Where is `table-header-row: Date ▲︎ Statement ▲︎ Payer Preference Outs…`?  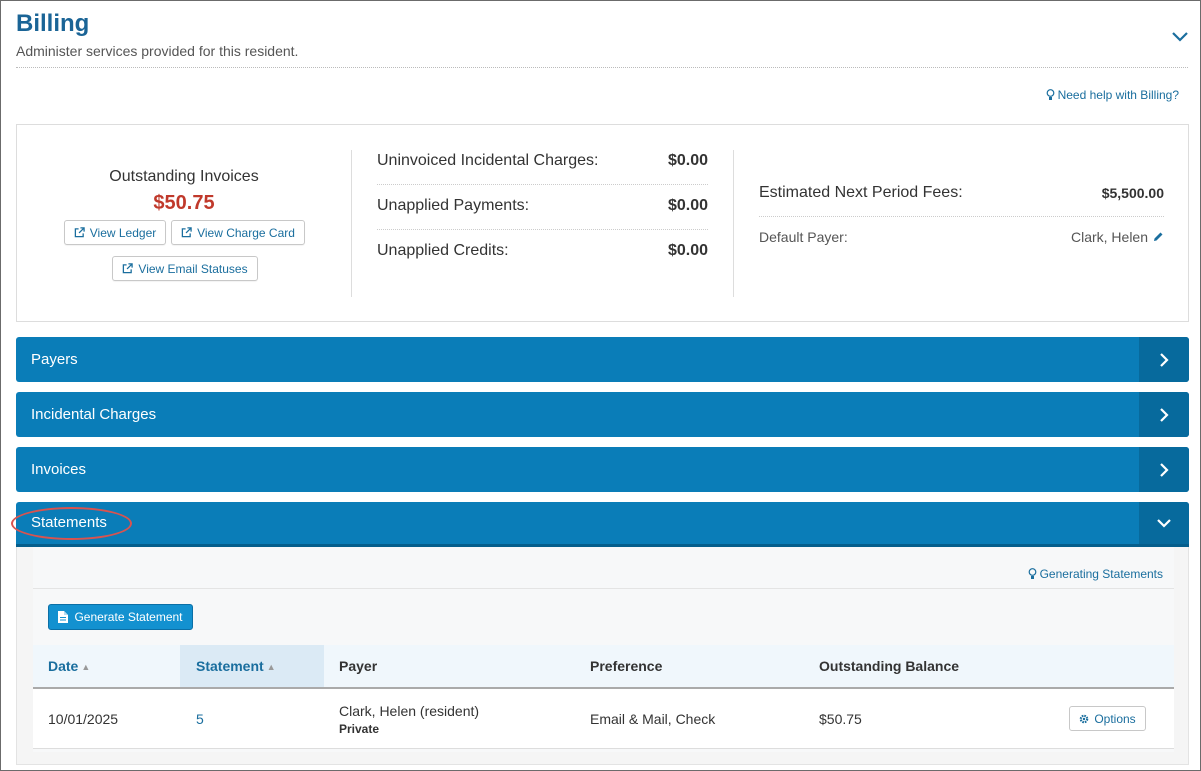
table-header-row: Date ▲︎ Statement ▲︎ Payer Preference Outs… is located at coordinates (603, 667).